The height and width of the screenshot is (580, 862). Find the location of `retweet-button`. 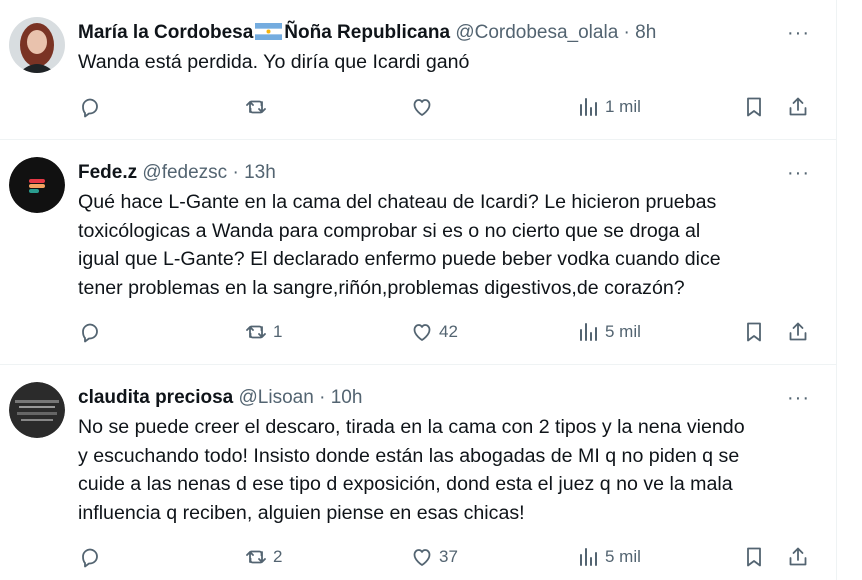

retweet-button is located at coordinates (258, 107).